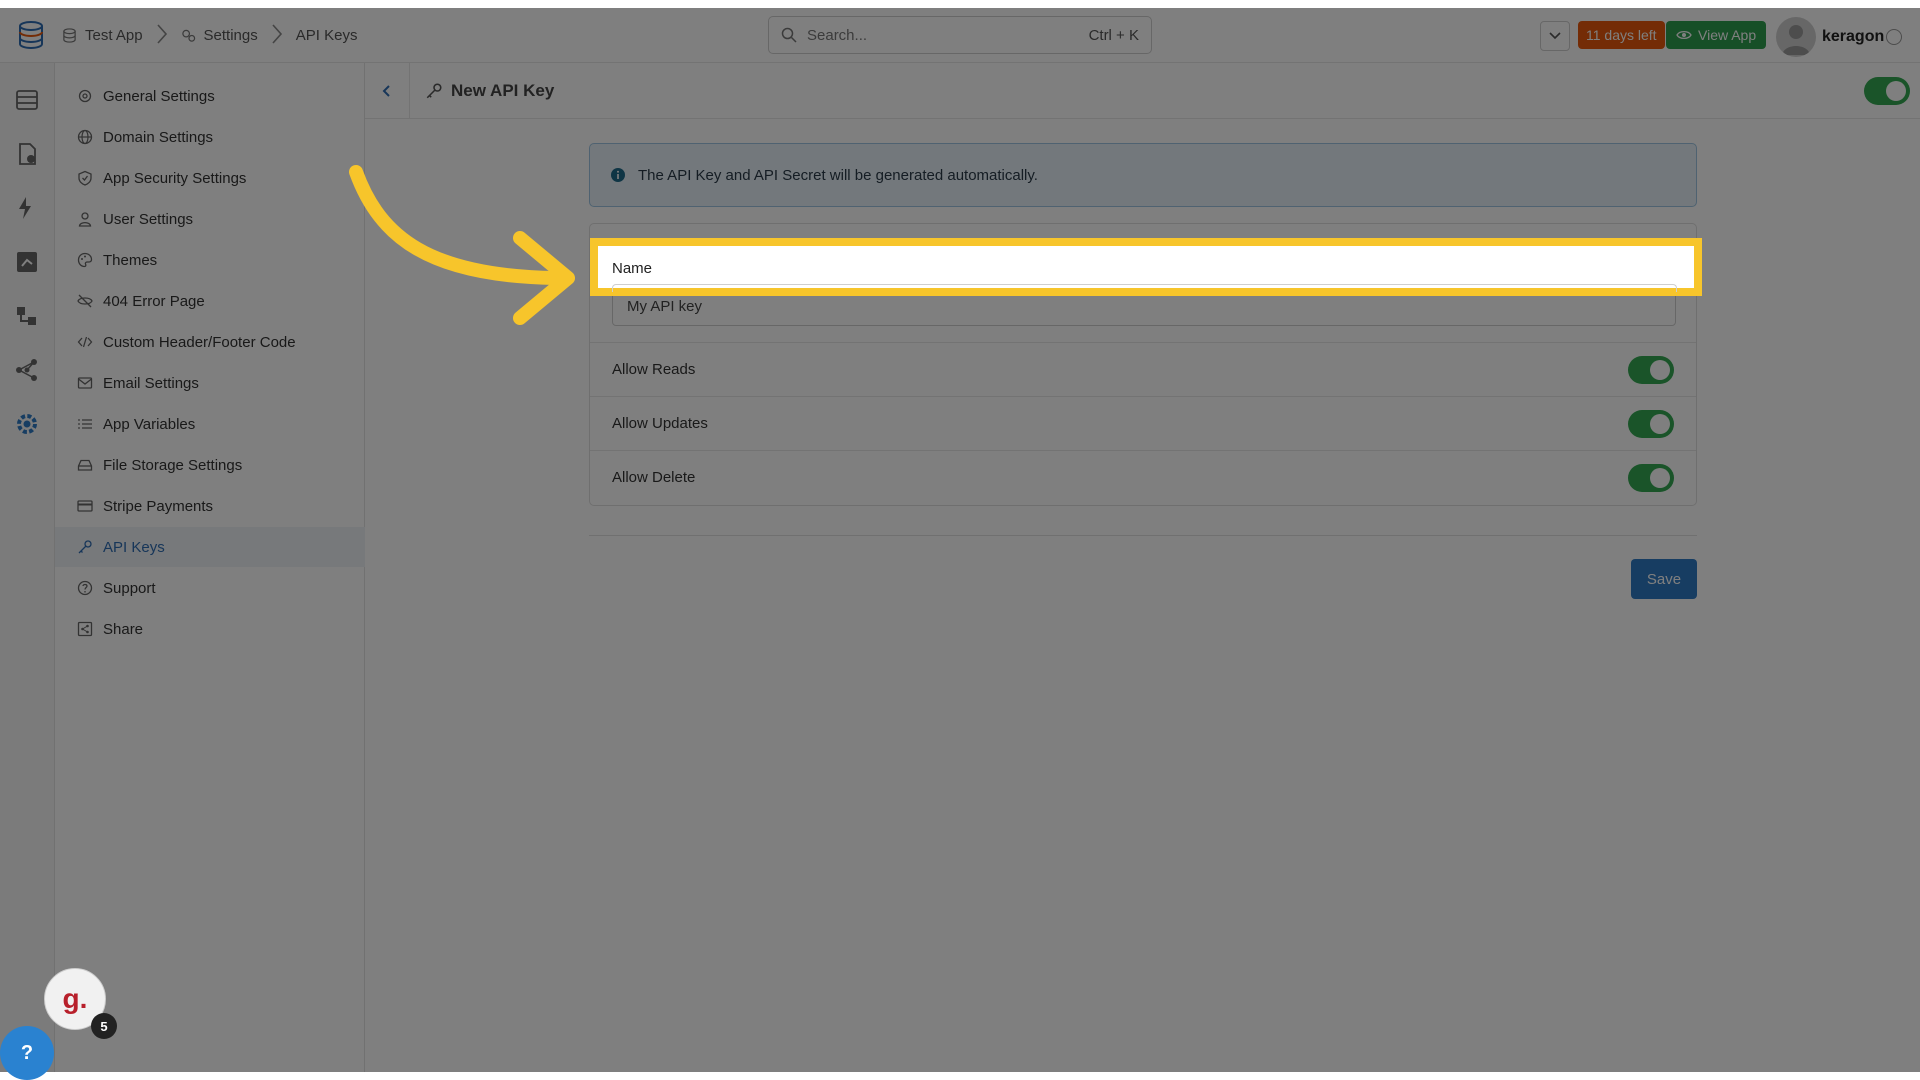  Describe the element at coordinates (27, 1053) in the screenshot. I see `help-button: ?` at that location.